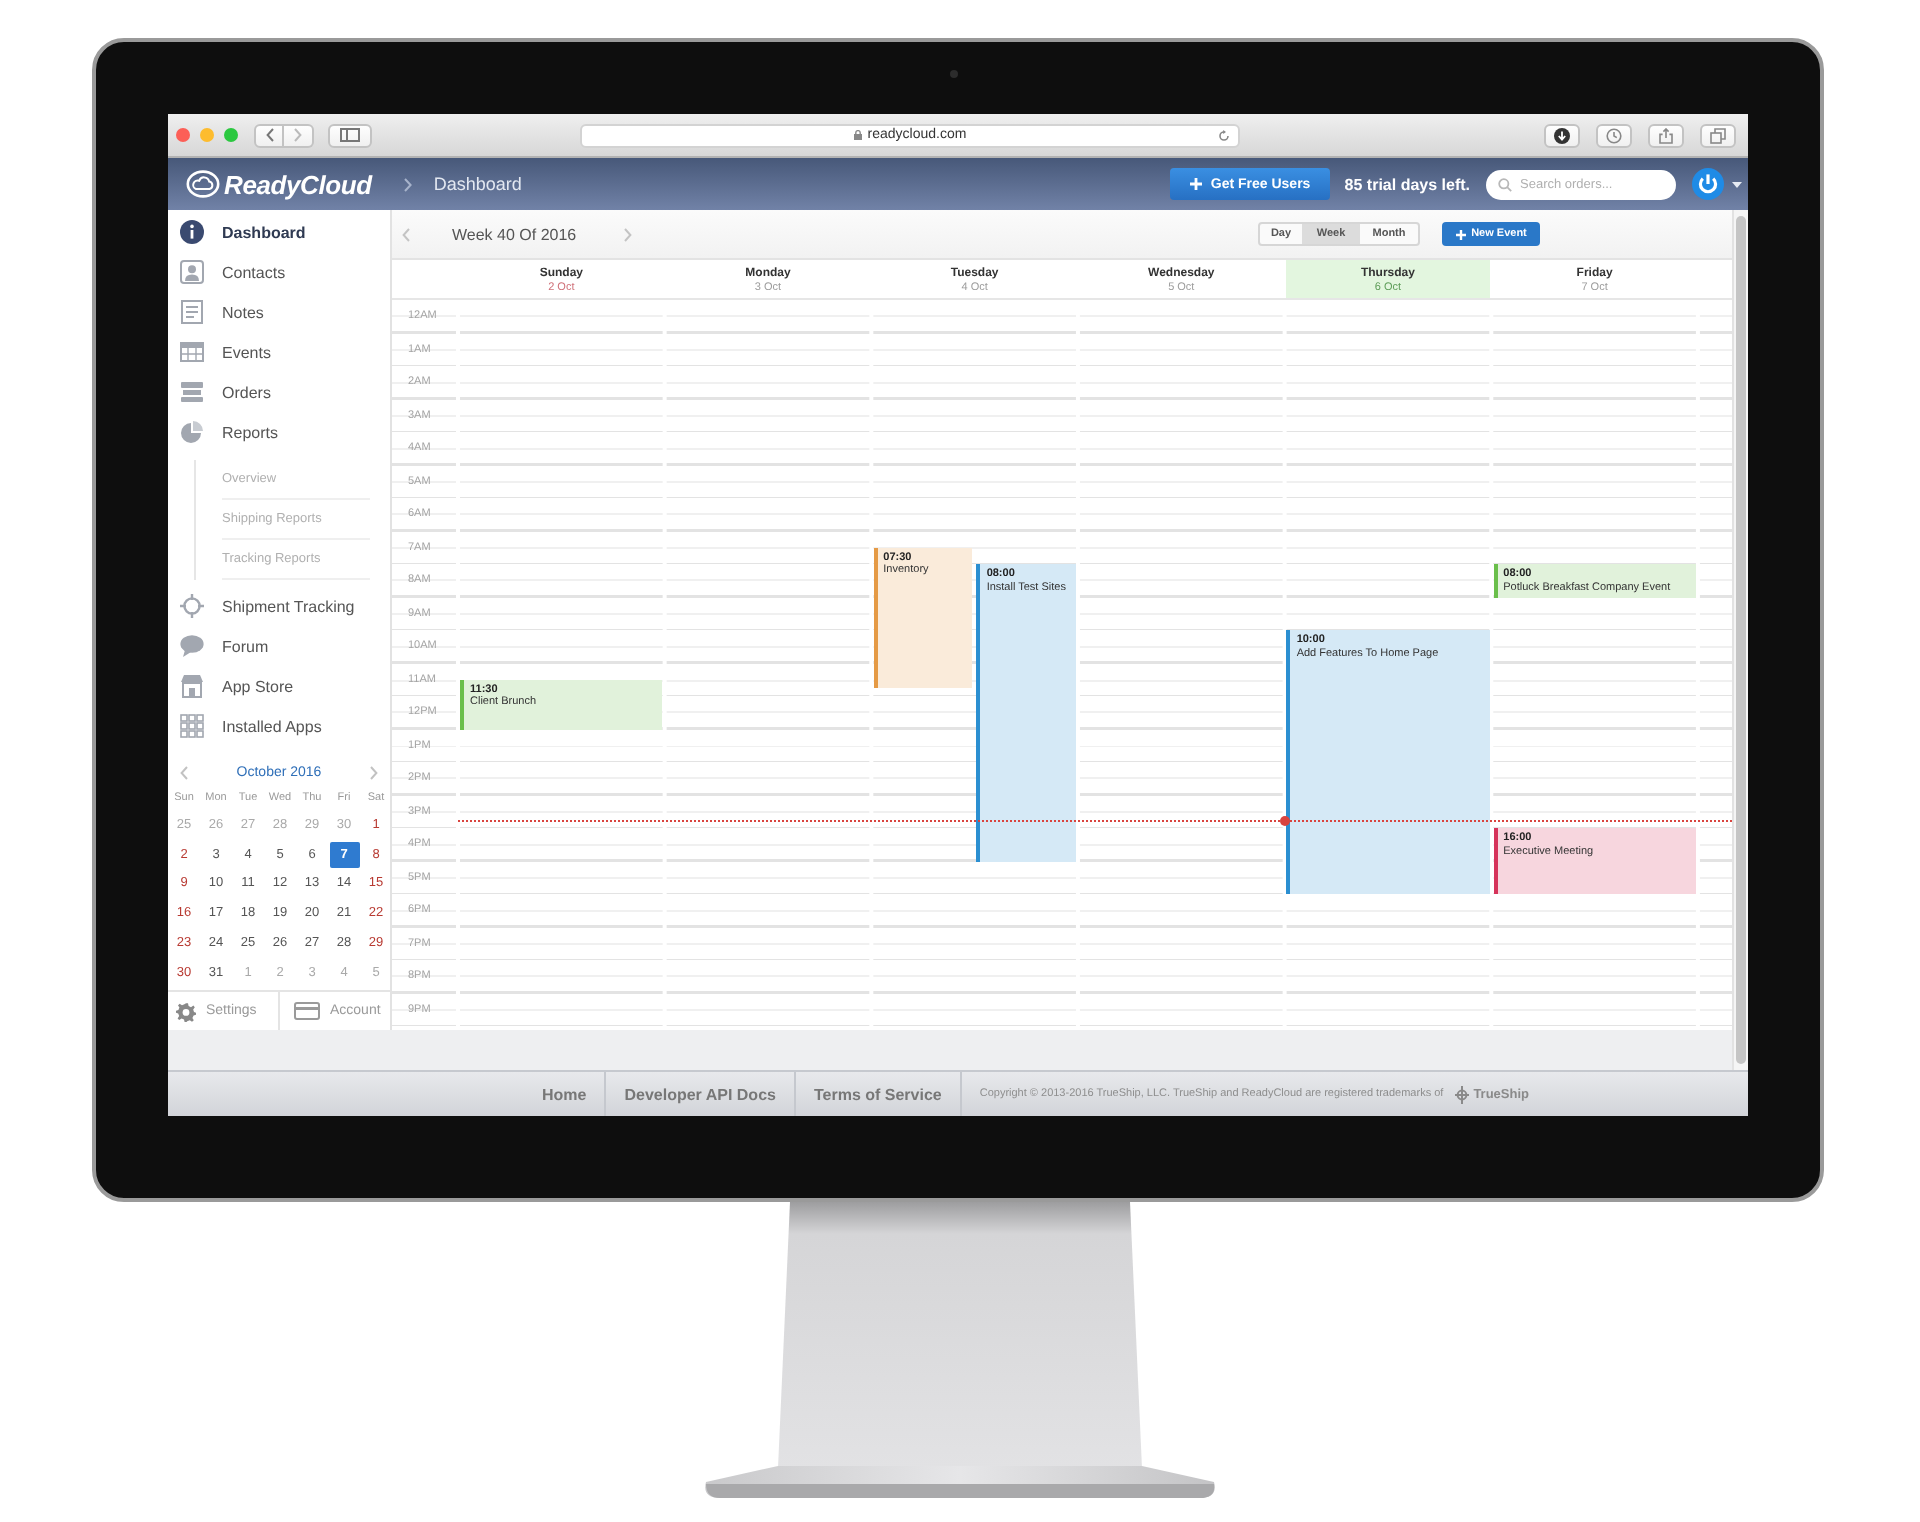 The image size is (1920, 1522). What do you see at coordinates (192, 352) in the screenshot?
I see `calendar-icon` at bounding box center [192, 352].